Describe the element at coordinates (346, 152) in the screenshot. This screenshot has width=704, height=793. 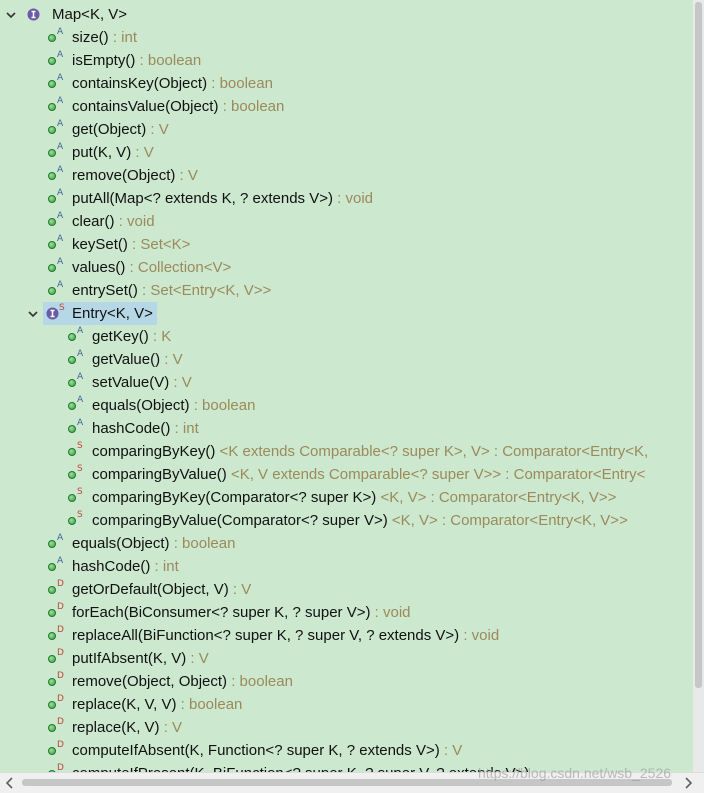
I see `tree-row: Aput(K, V) : V` at that location.